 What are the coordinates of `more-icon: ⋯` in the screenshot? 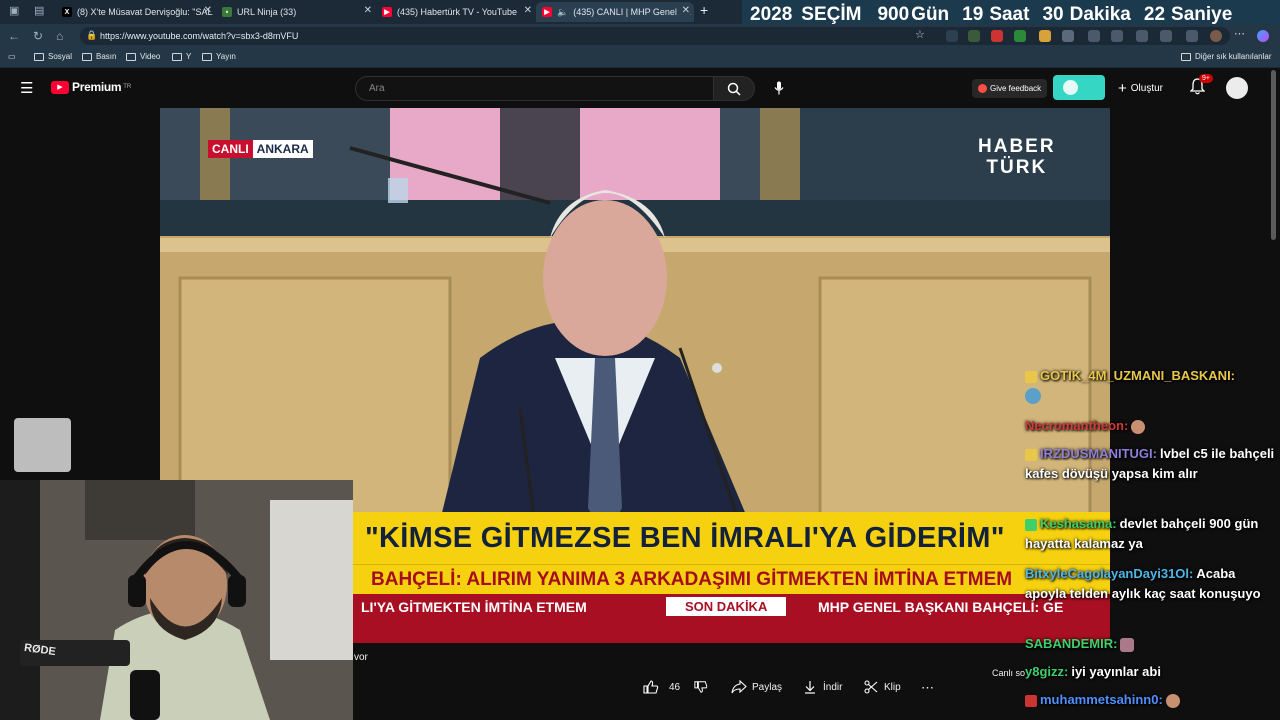 It's located at (1240, 33).